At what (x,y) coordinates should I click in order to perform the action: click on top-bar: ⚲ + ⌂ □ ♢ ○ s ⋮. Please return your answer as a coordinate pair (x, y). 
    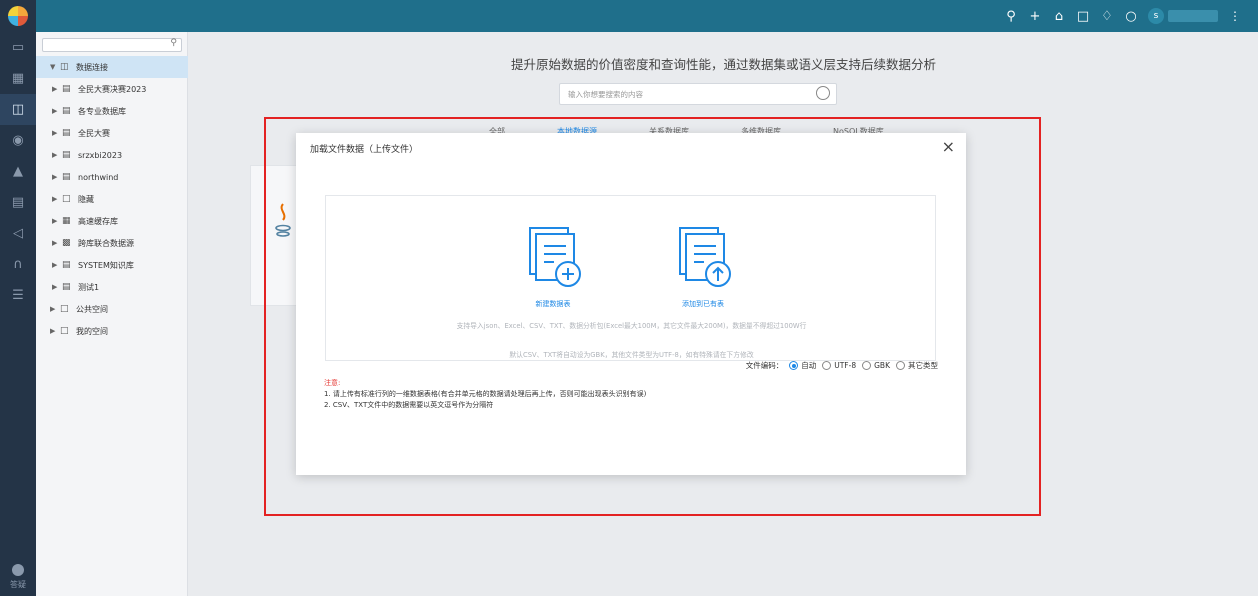
    Looking at the image, I should click on (629, 16).